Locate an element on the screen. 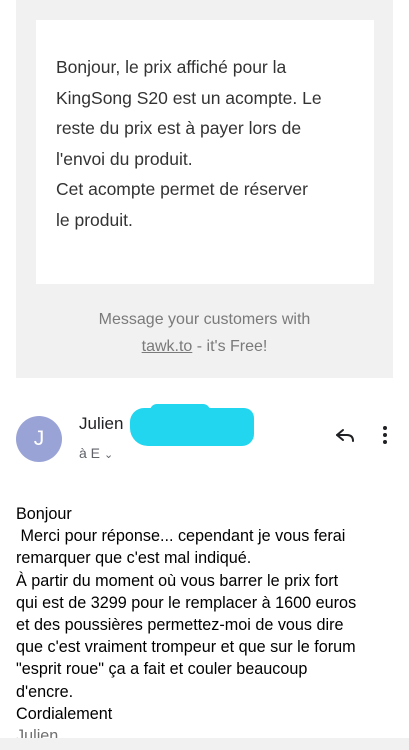 Image resolution: width=409 pixels, height=750 pixels. promo-link: tawk.to is located at coordinates (167, 346).